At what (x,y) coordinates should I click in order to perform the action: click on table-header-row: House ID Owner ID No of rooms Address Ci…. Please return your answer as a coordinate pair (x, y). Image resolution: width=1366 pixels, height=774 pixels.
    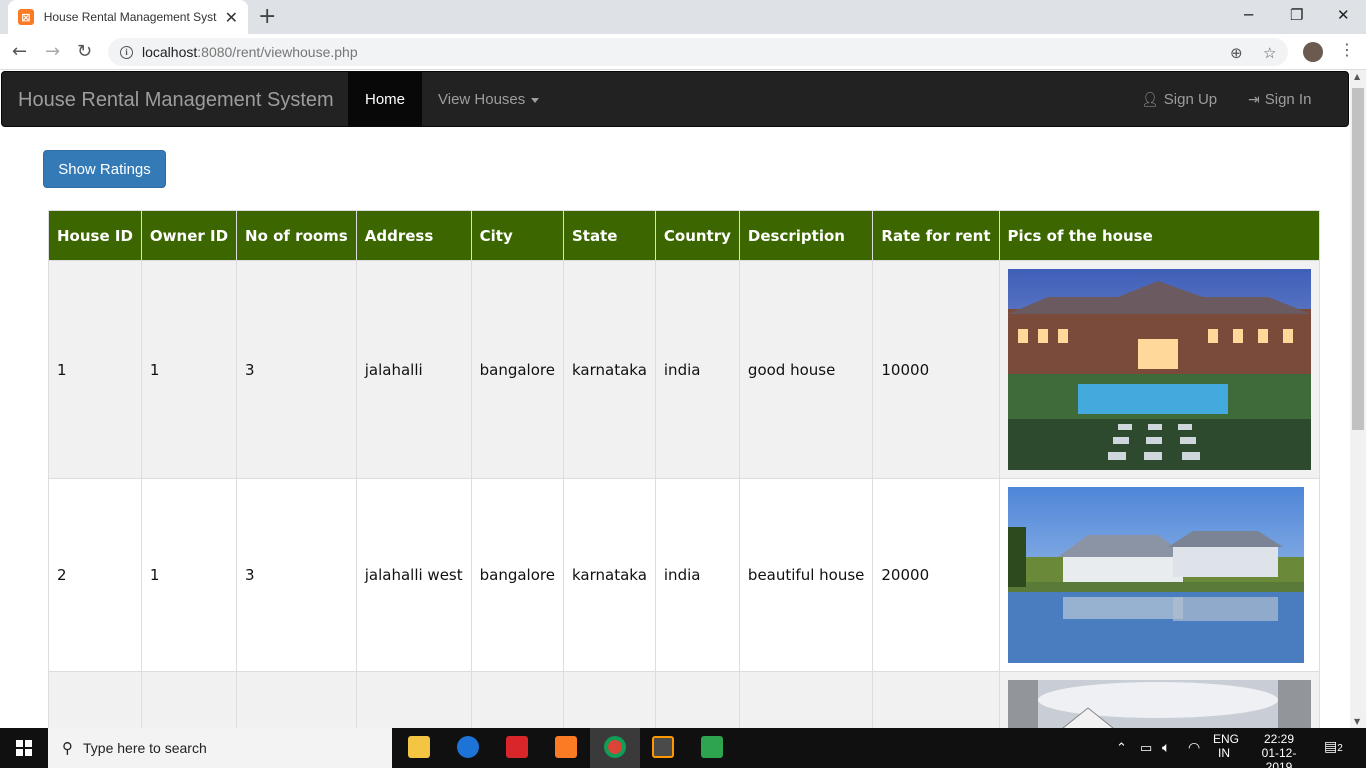
    Looking at the image, I should click on (684, 235).